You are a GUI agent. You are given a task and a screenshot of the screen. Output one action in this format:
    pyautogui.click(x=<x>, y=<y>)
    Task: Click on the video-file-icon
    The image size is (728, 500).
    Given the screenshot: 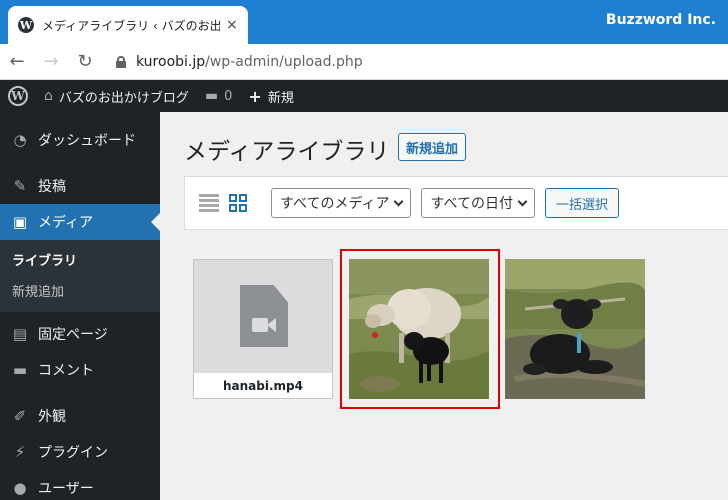 What is the action you would take?
    pyautogui.click(x=264, y=316)
    